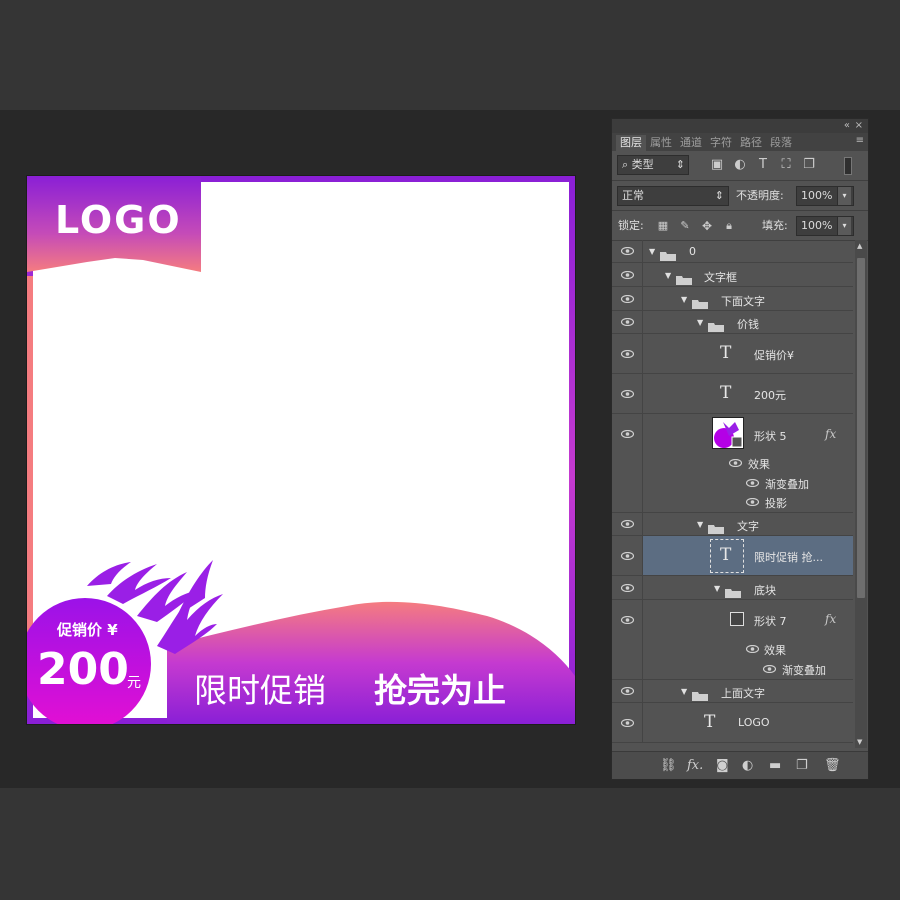  I want to click on layer-name: 200元, so click(770, 395).